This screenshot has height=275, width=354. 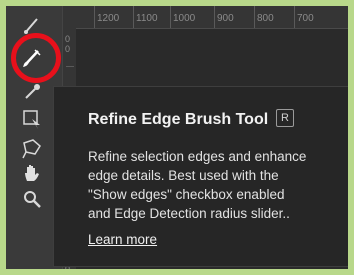 I want to click on ruler-label: 1100, so click(x=147, y=18).